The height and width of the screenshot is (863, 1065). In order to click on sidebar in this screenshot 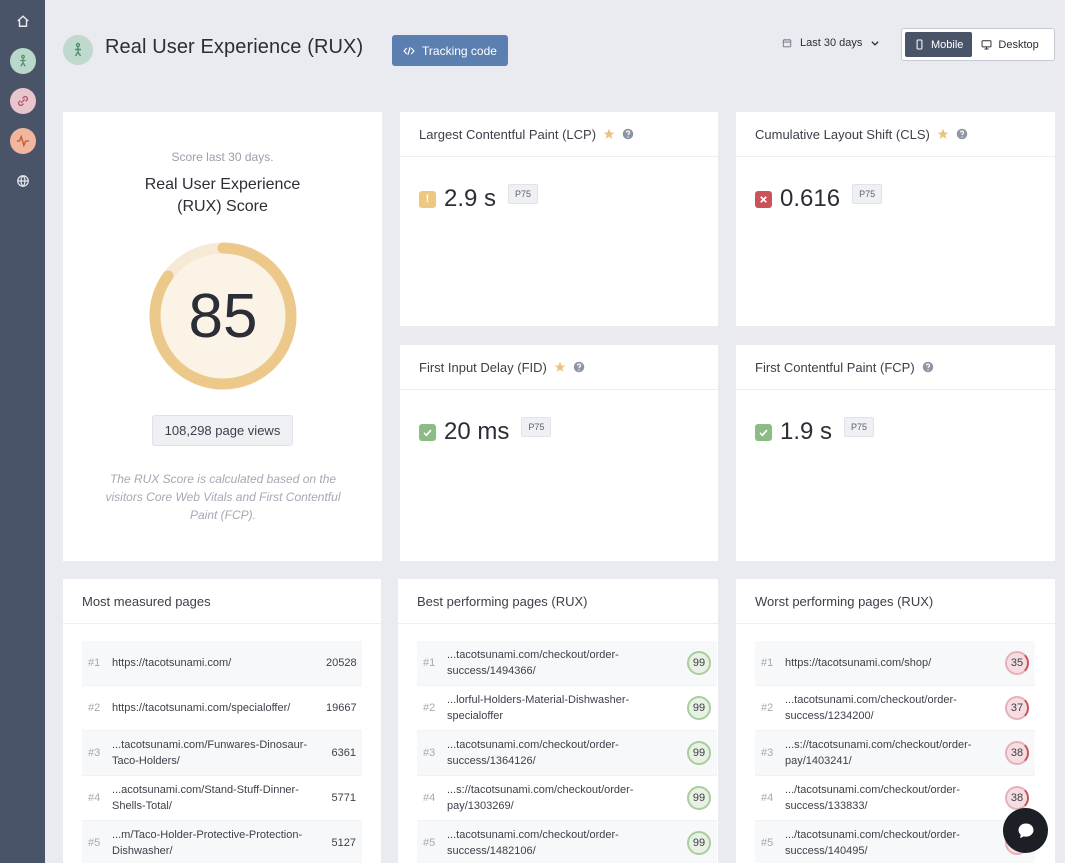, I will do `click(22, 431)`.